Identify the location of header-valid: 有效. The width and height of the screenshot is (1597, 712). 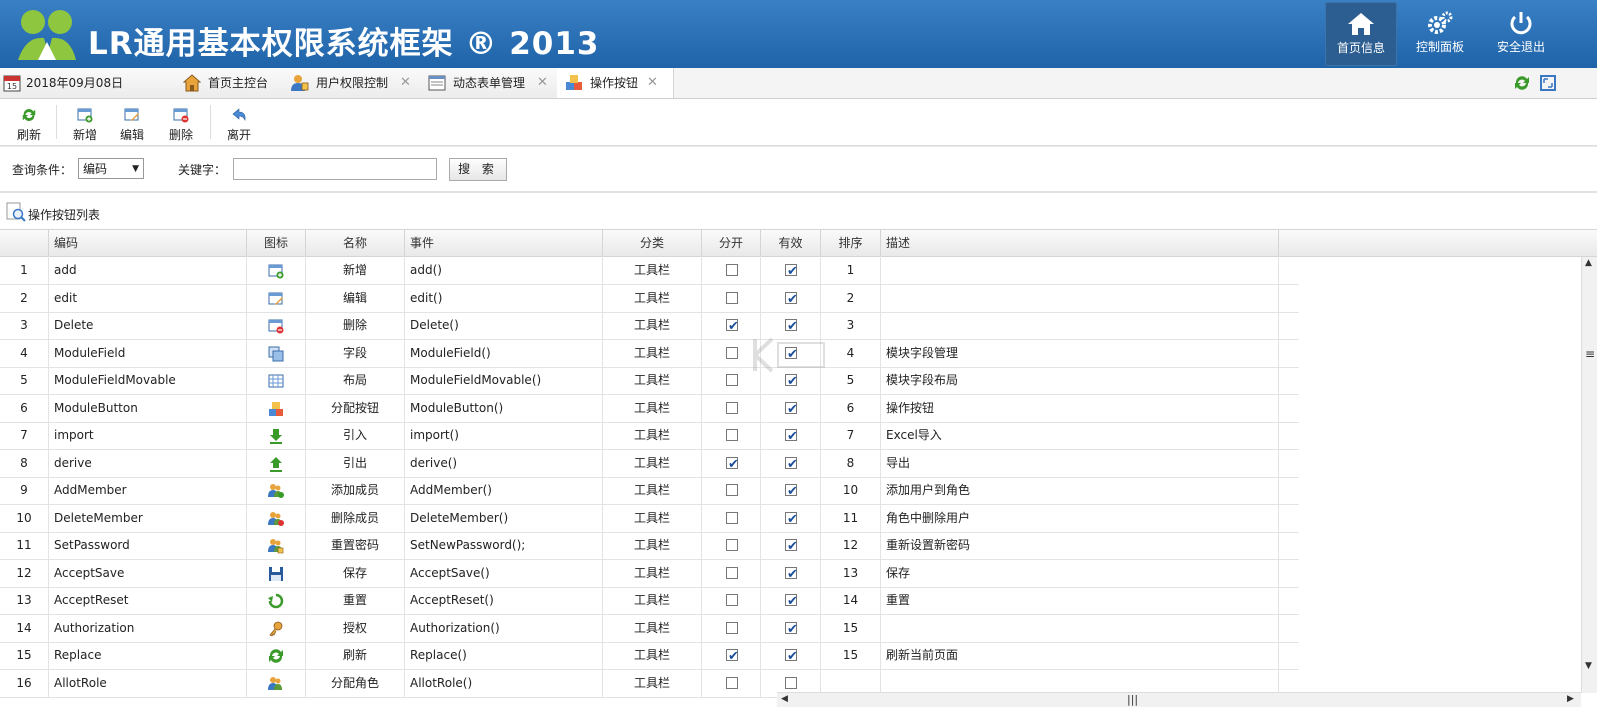
(791, 243).